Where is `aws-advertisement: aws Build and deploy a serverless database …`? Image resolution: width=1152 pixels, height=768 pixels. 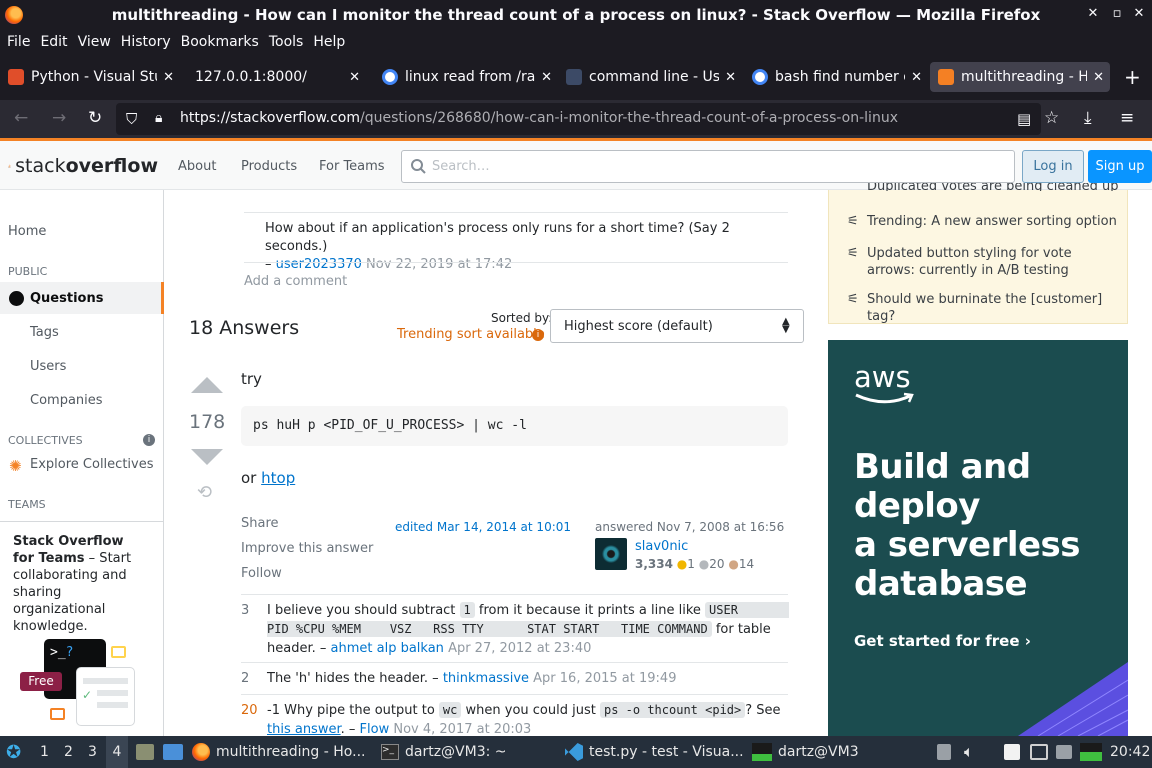
aws-advertisement: aws Build and deploy a serverless database … is located at coordinates (978, 538).